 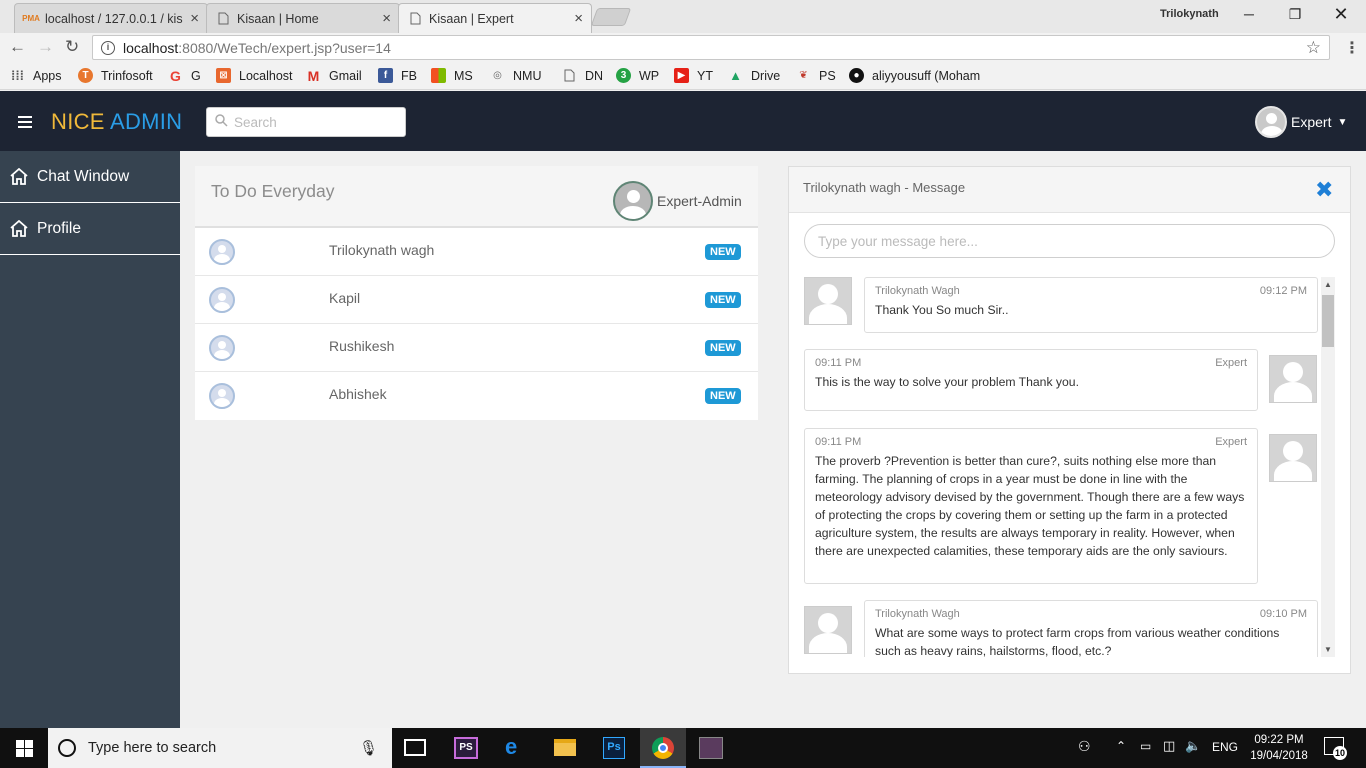 What do you see at coordinates (25, 123) in the screenshot?
I see `hamburger-menu-icon` at bounding box center [25, 123].